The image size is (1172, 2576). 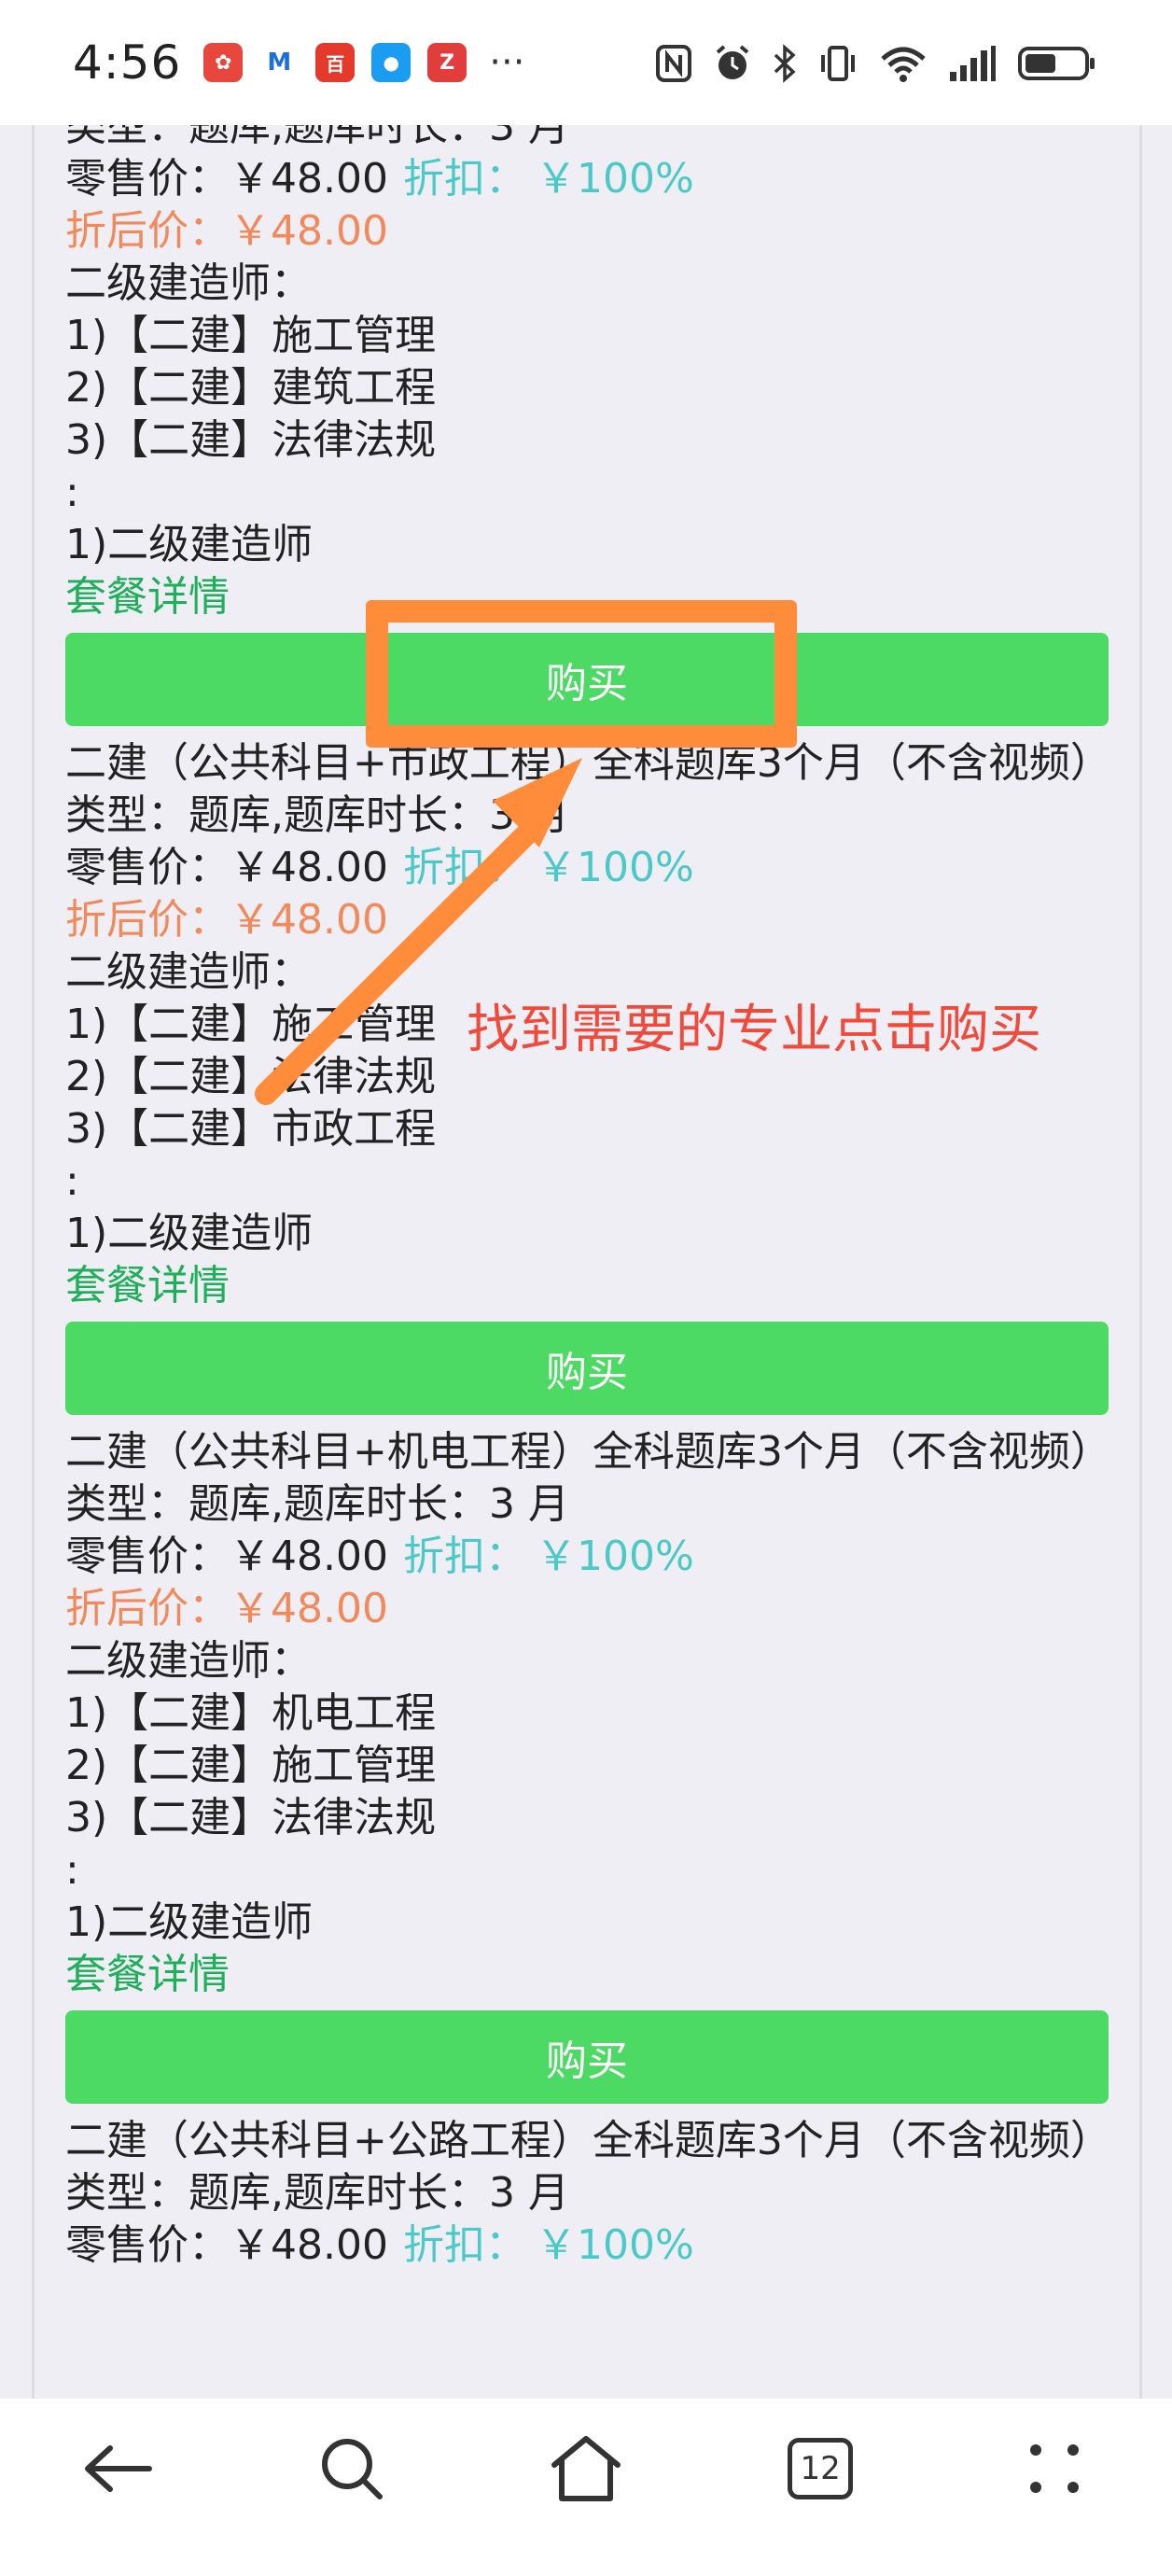 What do you see at coordinates (391, 62) in the screenshot?
I see `chat-bubble-icon: ●` at bounding box center [391, 62].